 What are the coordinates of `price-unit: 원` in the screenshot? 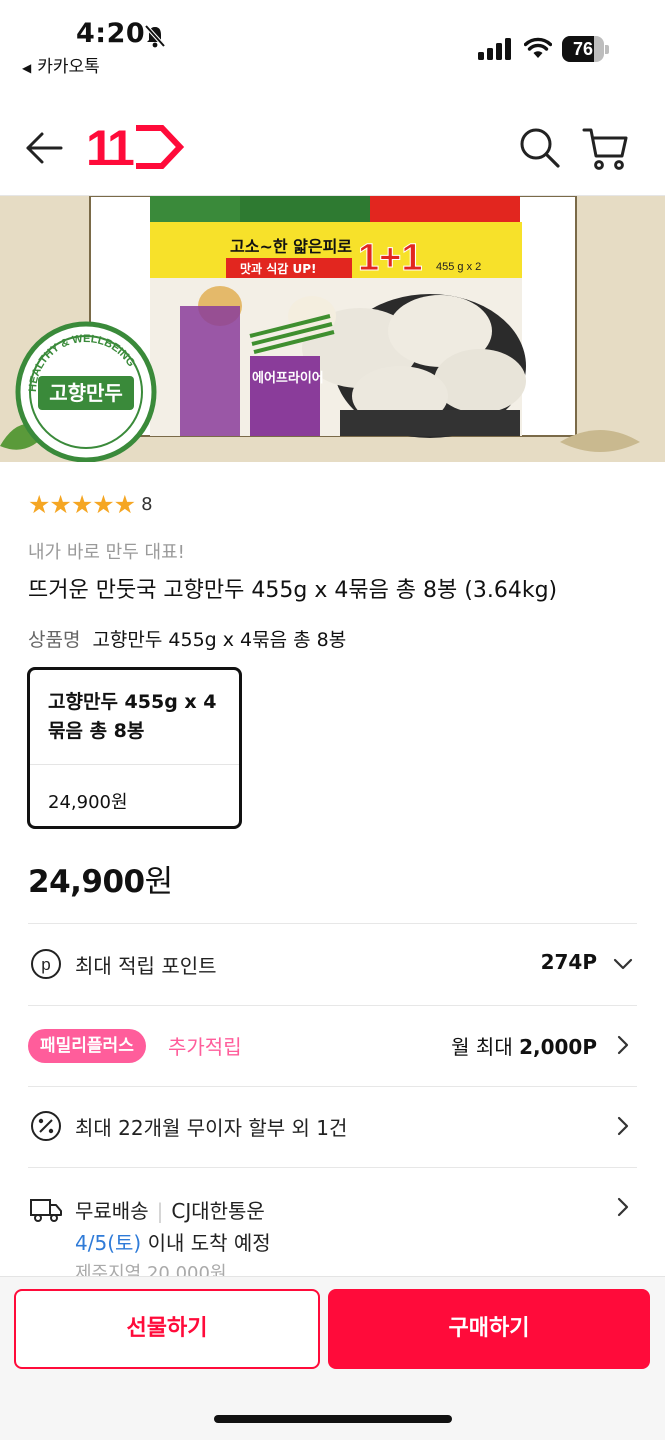 It's located at (159, 882).